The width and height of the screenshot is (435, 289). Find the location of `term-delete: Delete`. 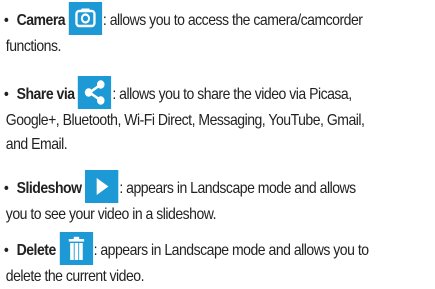

term-delete: Delete is located at coordinates (36, 250).